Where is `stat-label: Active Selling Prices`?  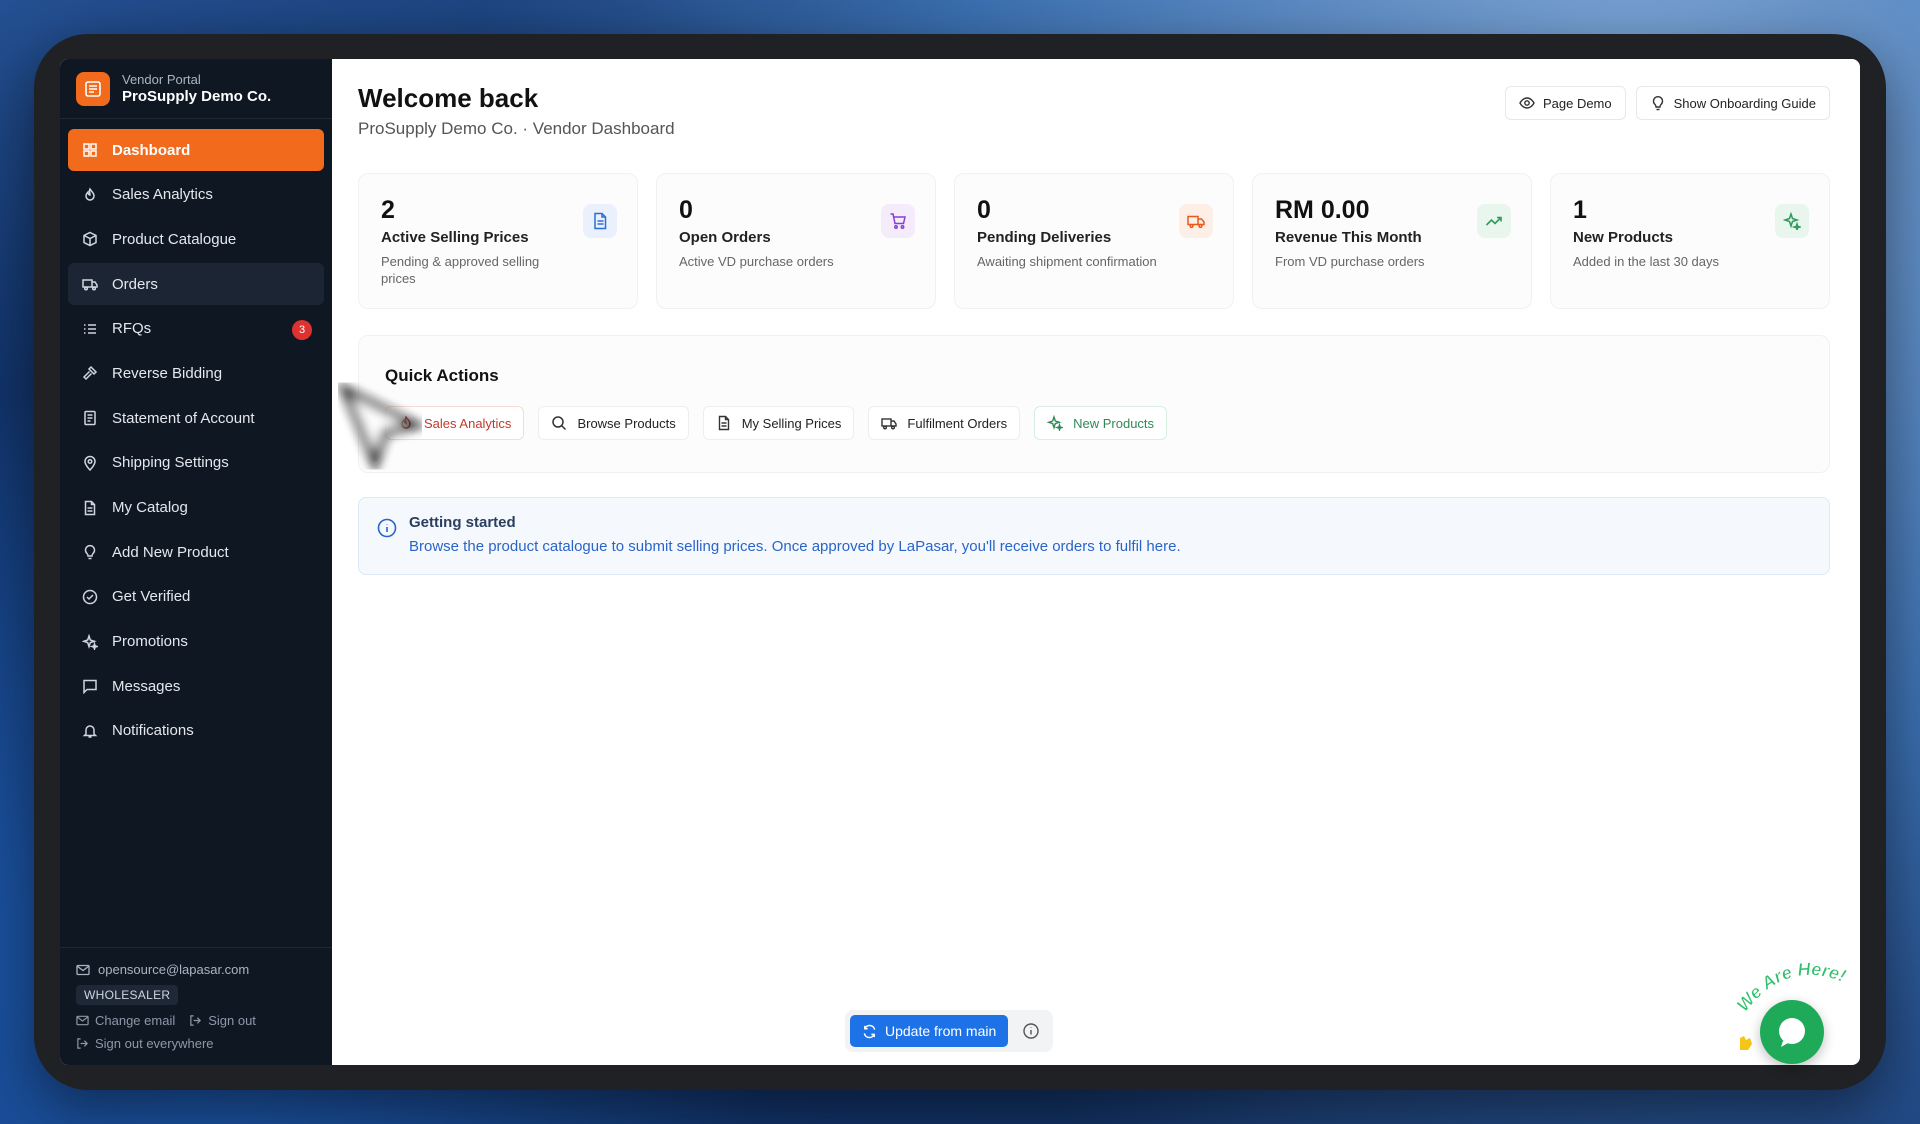
stat-label: Active Selling Prices is located at coordinates (455, 237).